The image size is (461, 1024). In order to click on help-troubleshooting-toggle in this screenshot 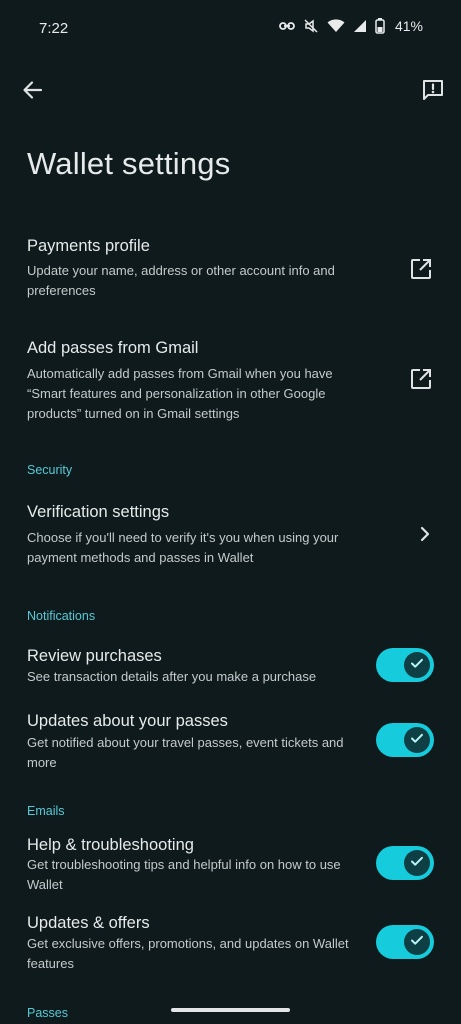, I will do `click(405, 863)`.